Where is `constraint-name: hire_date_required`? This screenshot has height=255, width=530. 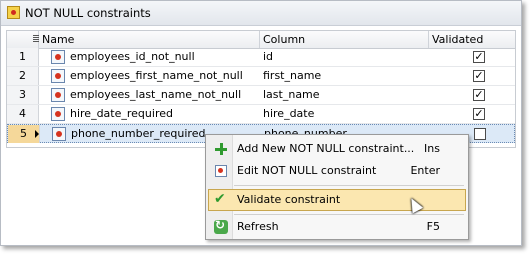 constraint-name: hire_date_required is located at coordinates (121, 114).